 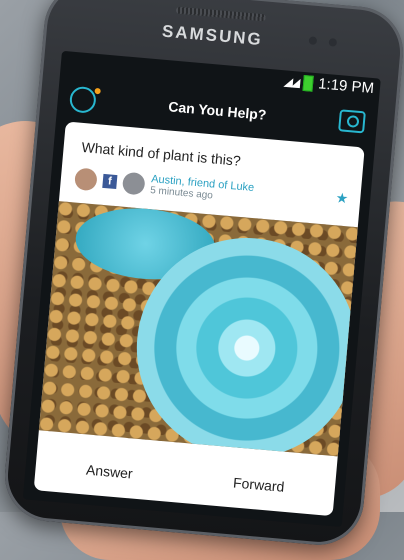 What do you see at coordinates (164, 185) in the screenshot?
I see `post-meta: f Austin, friend of Luke 5 minutes ago` at bounding box center [164, 185].